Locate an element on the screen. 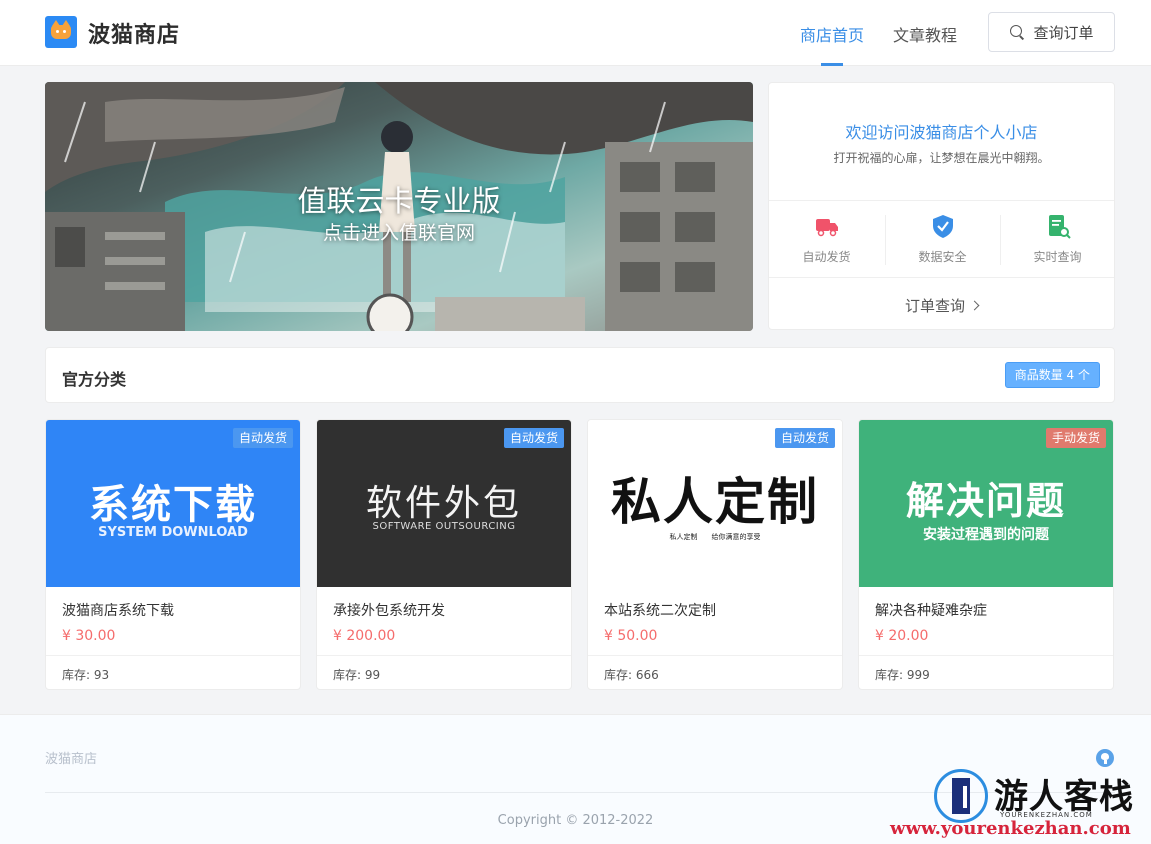 The image size is (1151, 844). product-stock: 库存: 93 is located at coordinates (86, 675).